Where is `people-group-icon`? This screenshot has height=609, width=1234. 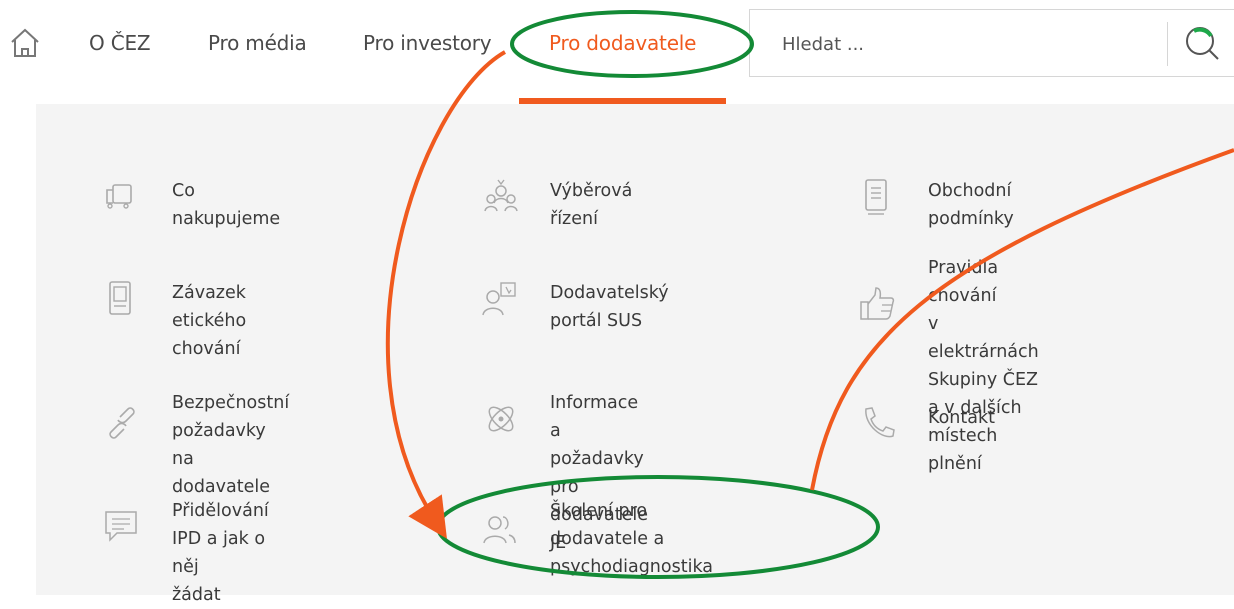 people-group-icon is located at coordinates (501, 195).